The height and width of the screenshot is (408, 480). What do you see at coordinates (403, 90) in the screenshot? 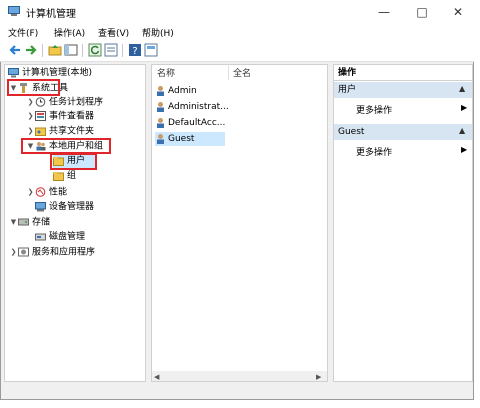
I see `actions-section-users: 用户` at bounding box center [403, 90].